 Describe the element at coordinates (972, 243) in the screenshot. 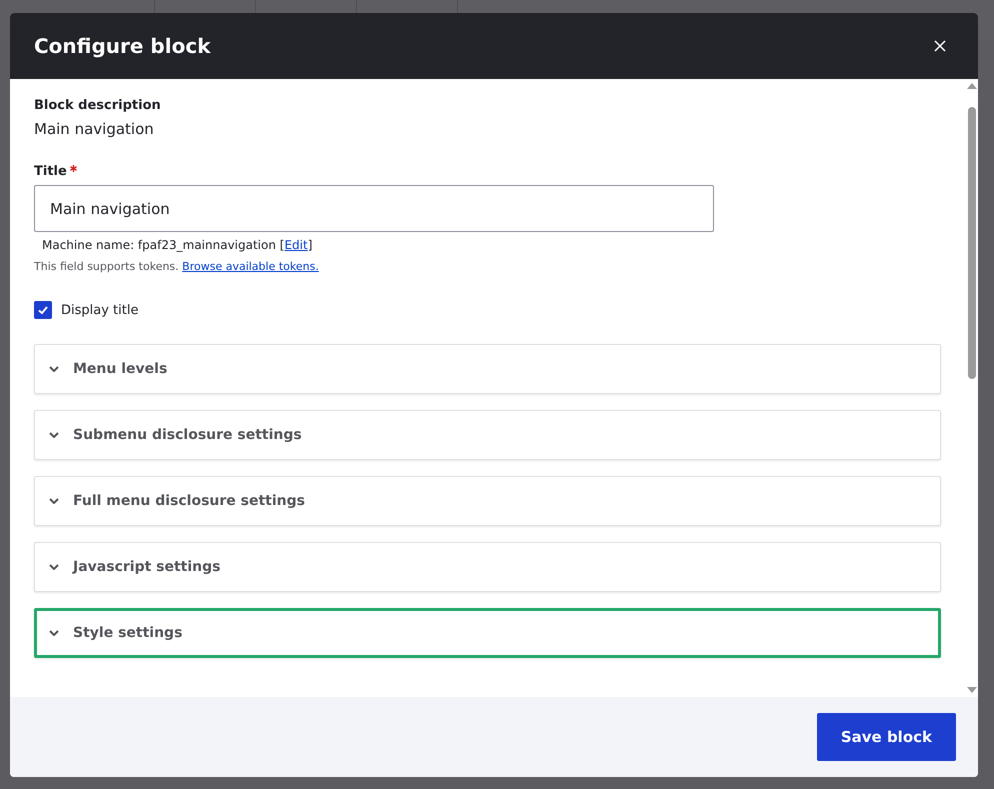

I see `scroll-thumb` at that location.